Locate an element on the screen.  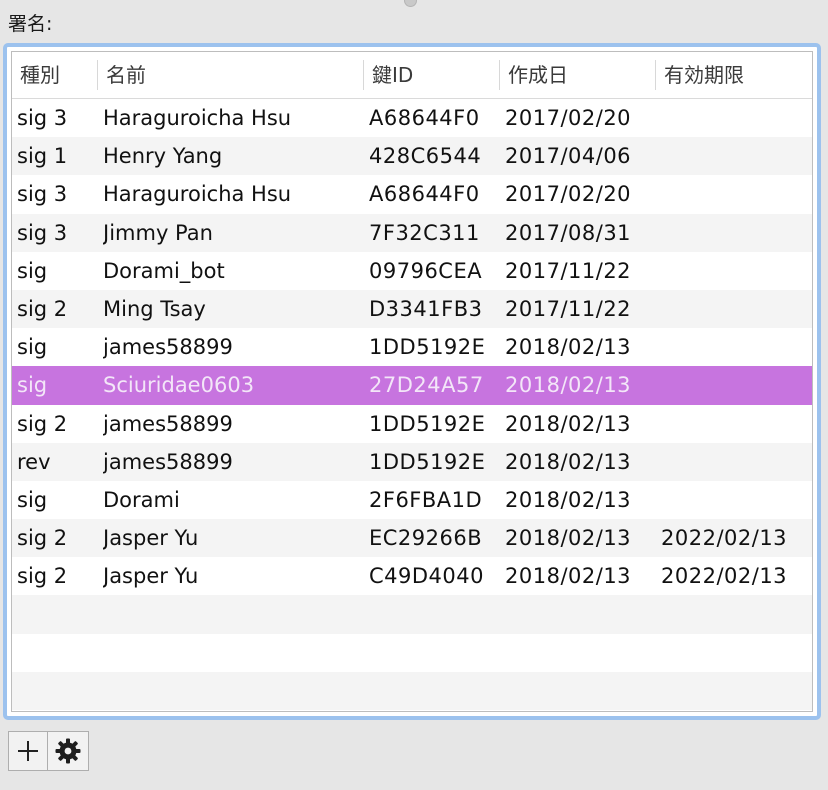
column-header-key-id-label: 鍵ID is located at coordinates (393, 75).